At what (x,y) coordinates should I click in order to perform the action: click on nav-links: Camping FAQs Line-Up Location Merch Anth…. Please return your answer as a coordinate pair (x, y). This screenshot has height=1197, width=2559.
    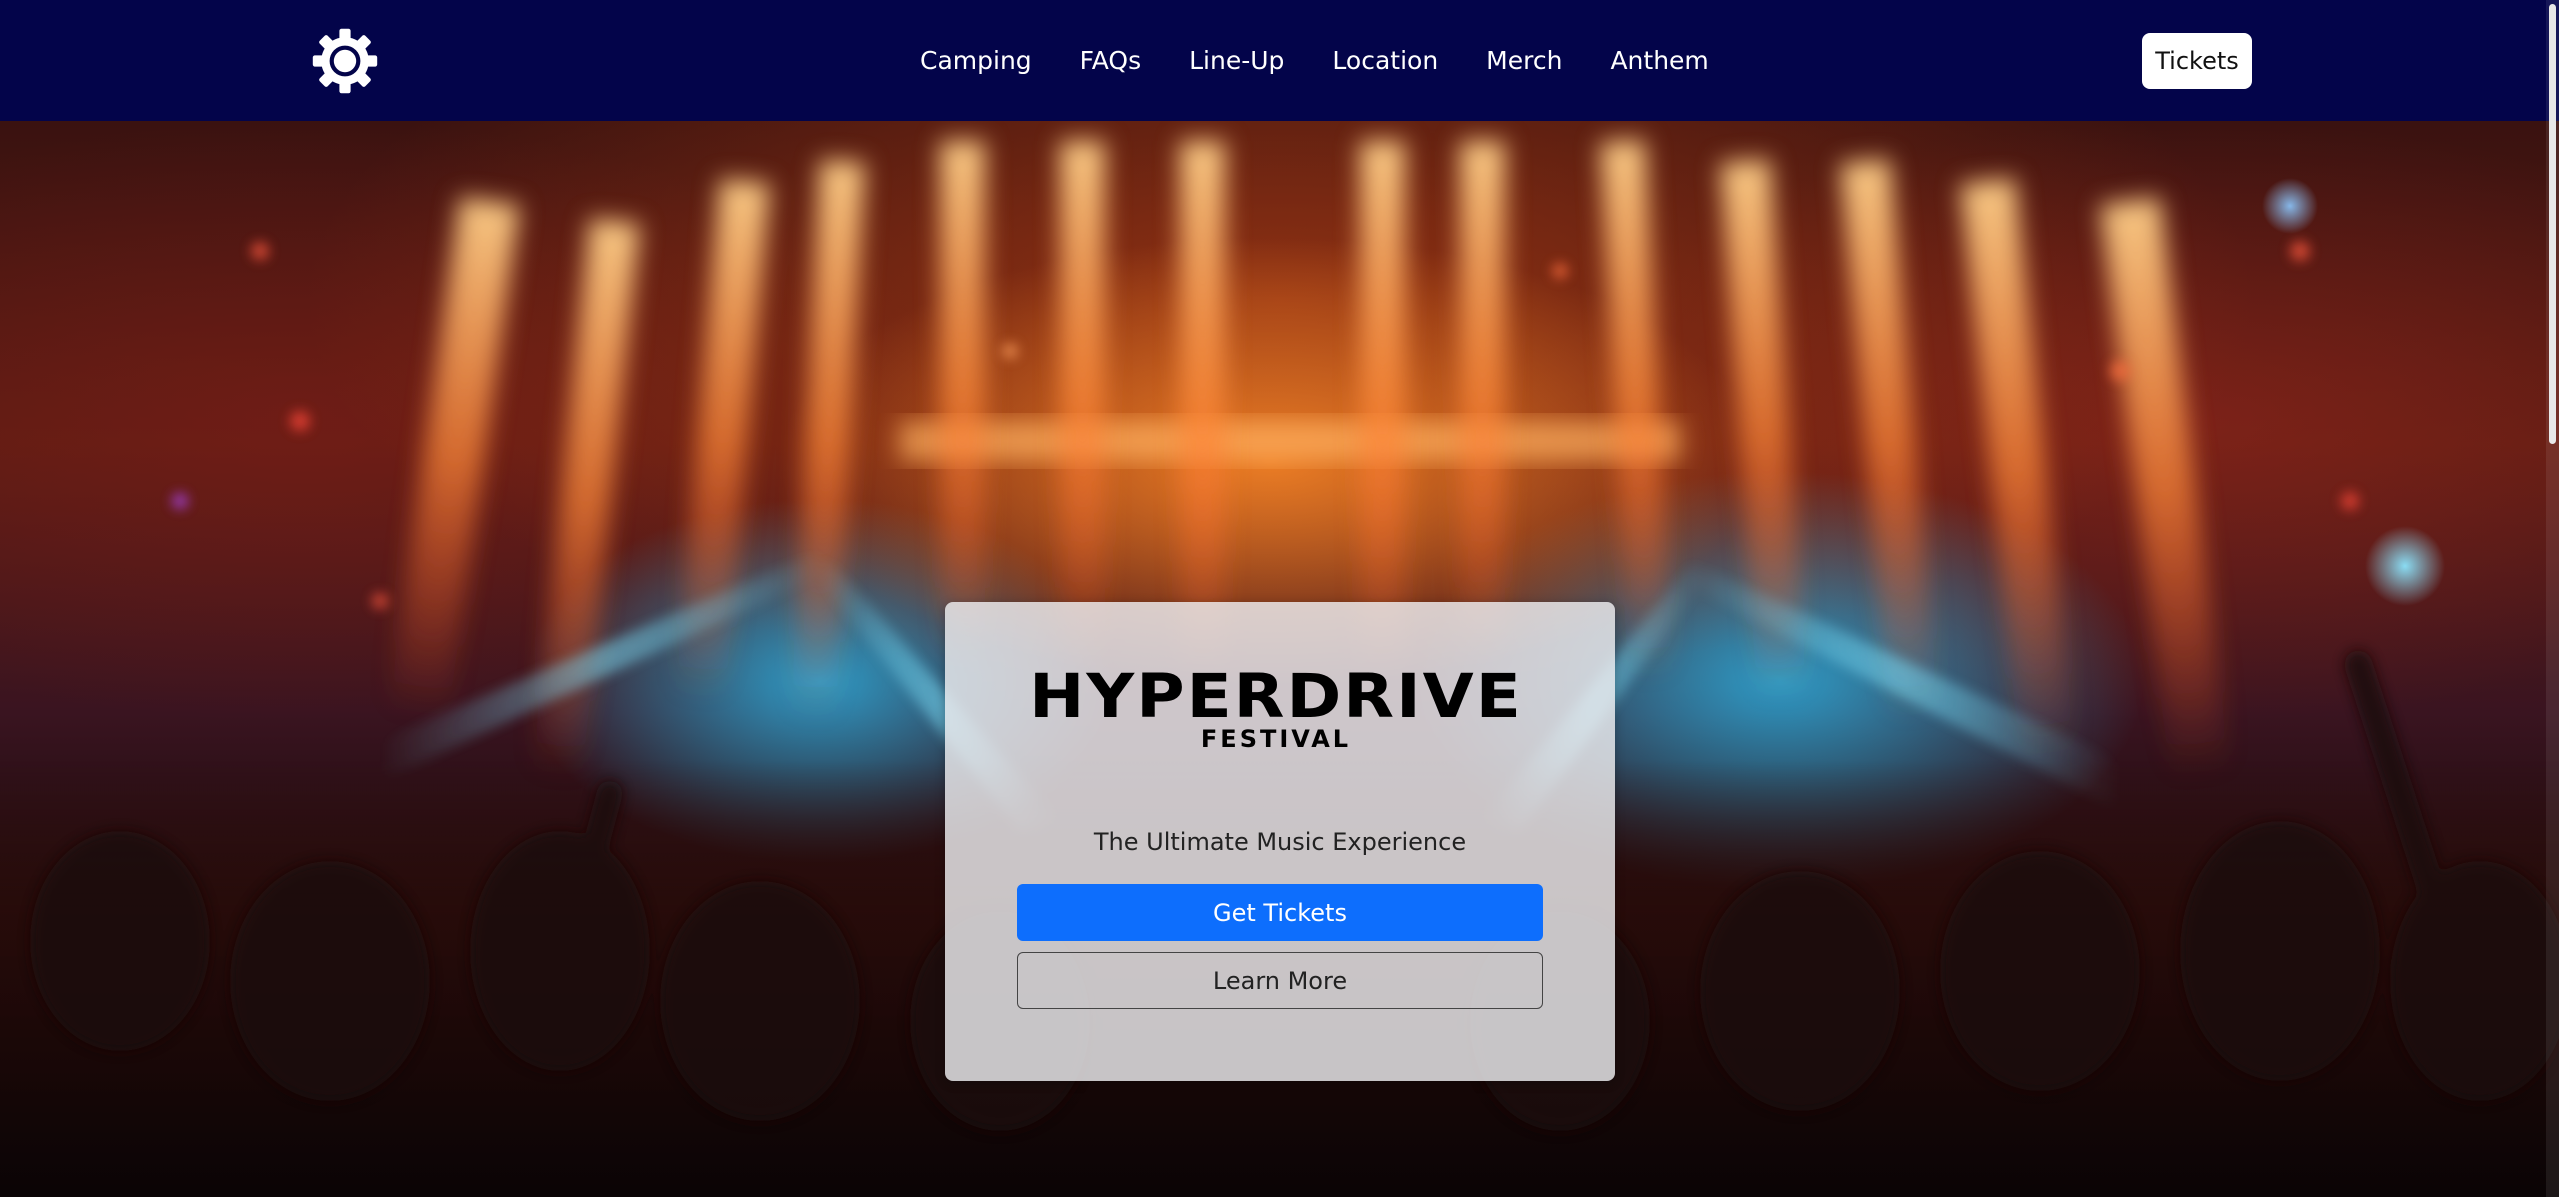
    Looking at the image, I should click on (1314, 60).